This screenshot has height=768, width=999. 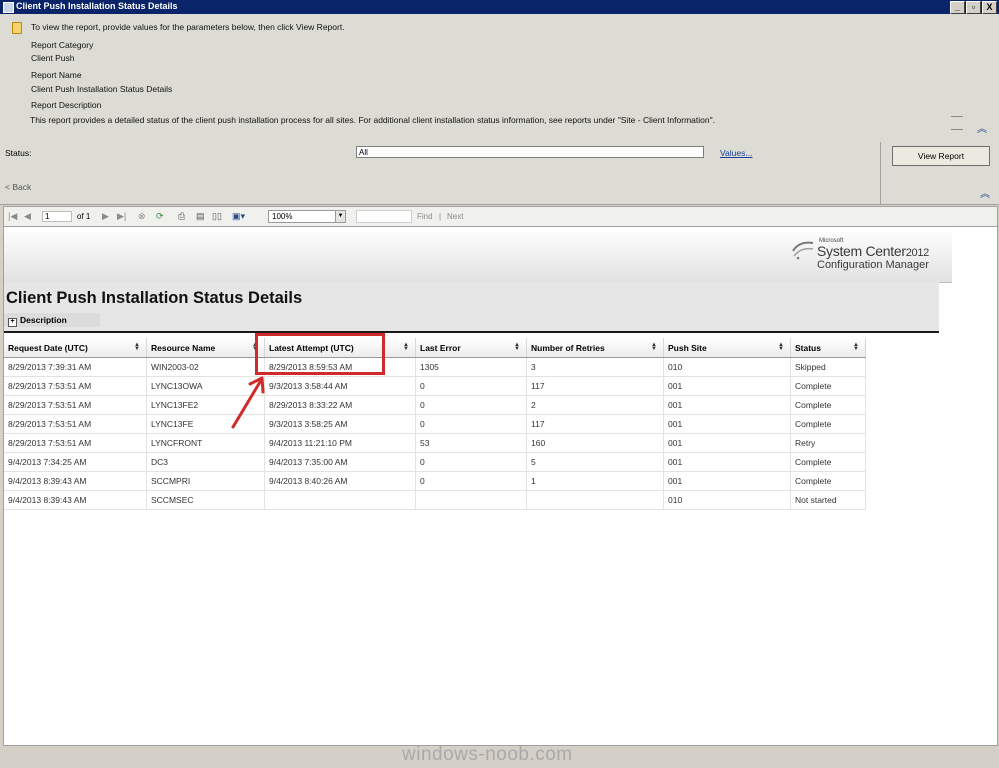 What do you see at coordinates (727, 348) in the screenshot?
I see `column-header-push-site: Push Site ▲ ▼` at bounding box center [727, 348].